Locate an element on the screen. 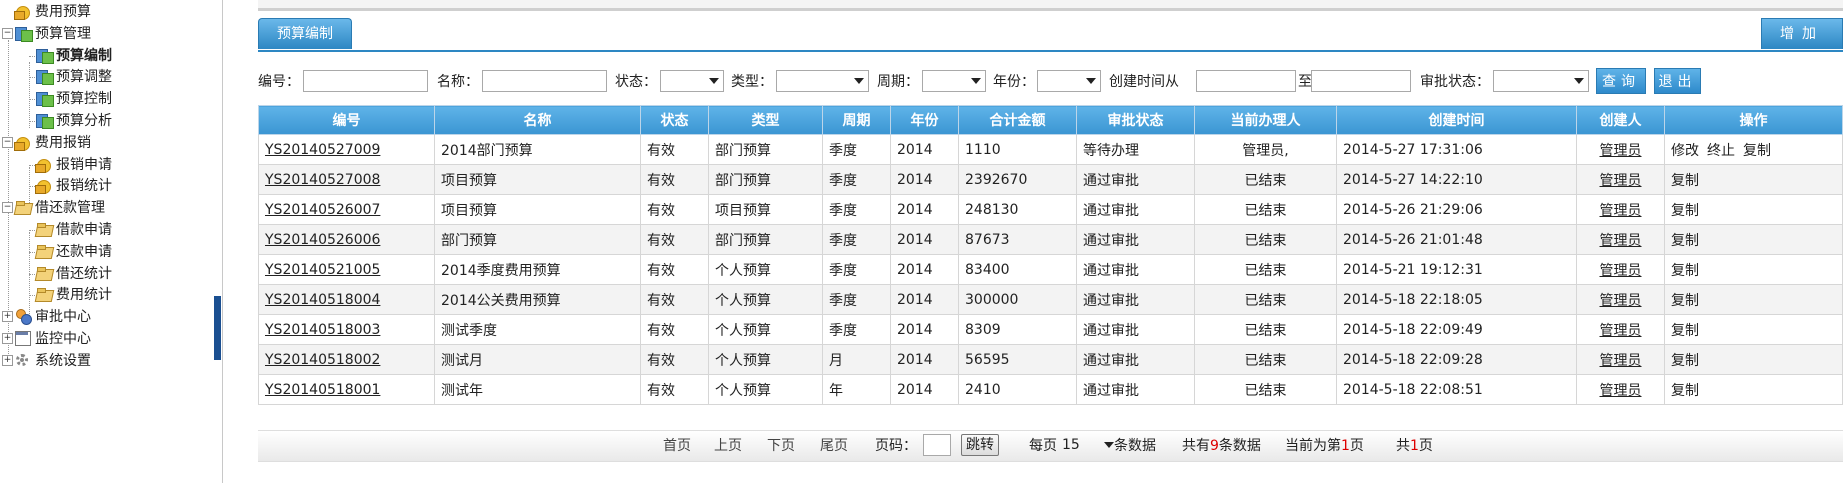  cell-period: 季度 is located at coordinates (856, 299).